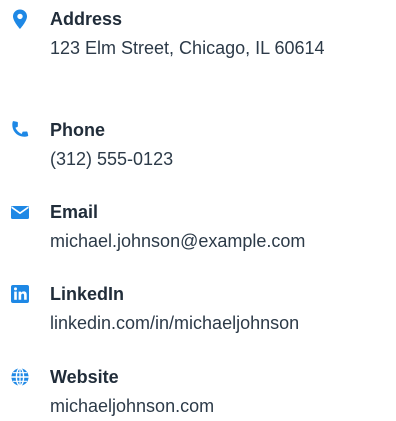  What do you see at coordinates (78, 130) in the screenshot?
I see `phone-label: Phone` at bounding box center [78, 130].